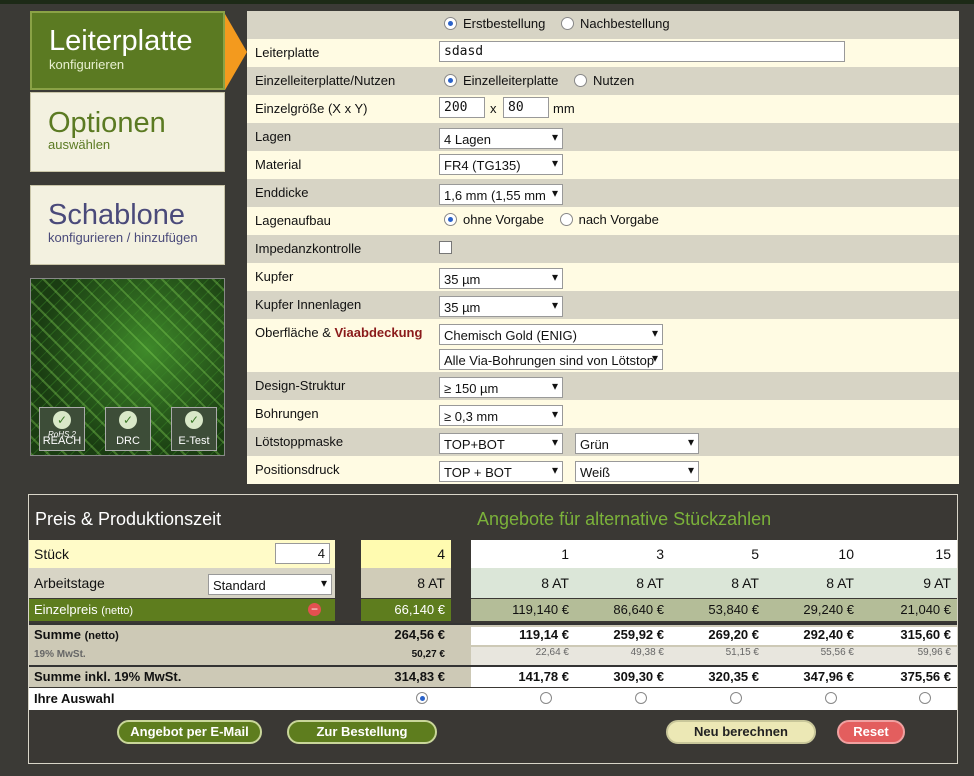 The image size is (974, 776). What do you see at coordinates (622, 677) in the screenshot?
I see `alt-total: 309,30 €` at bounding box center [622, 677].